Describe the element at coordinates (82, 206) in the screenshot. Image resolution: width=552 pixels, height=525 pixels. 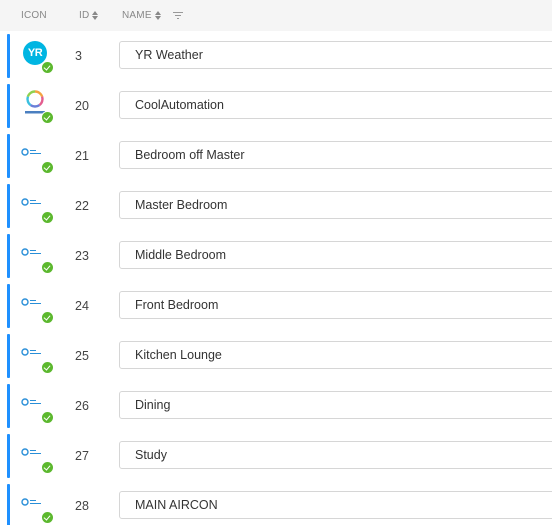
I see `device-id: 22` at that location.